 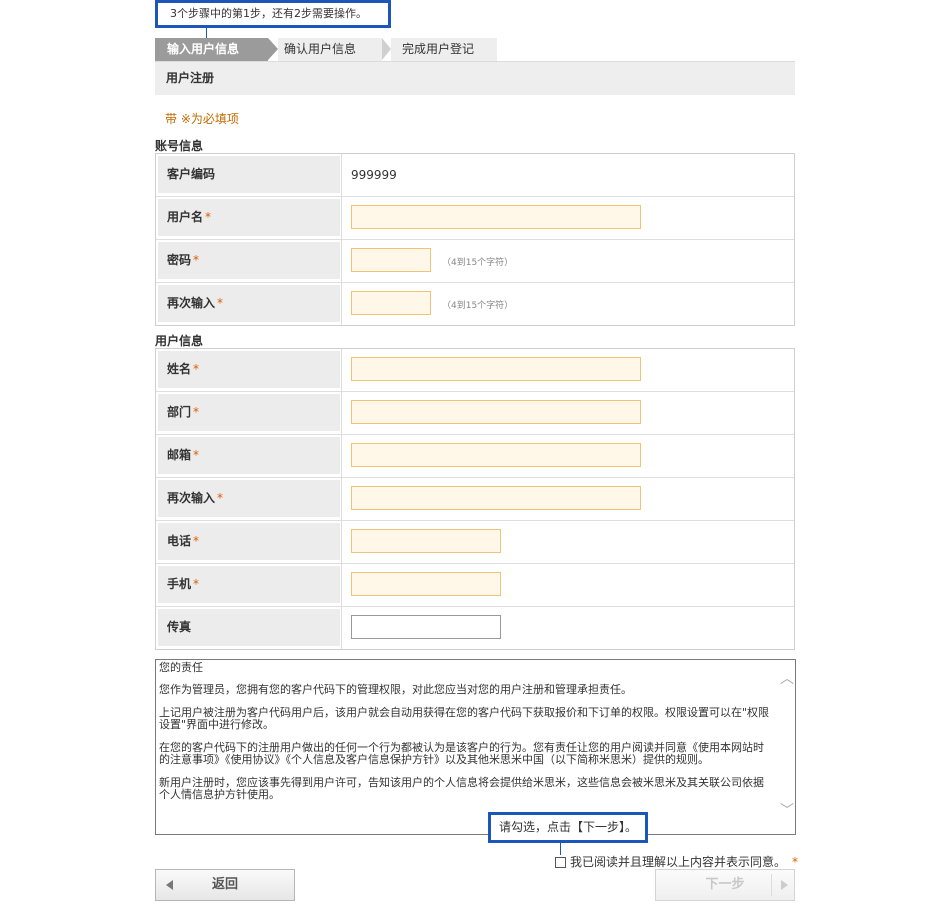 What do you see at coordinates (249, 498) in the screenshot?
I see `email-confirm-label: 再次输入 *` at bounding box center [249, 498].